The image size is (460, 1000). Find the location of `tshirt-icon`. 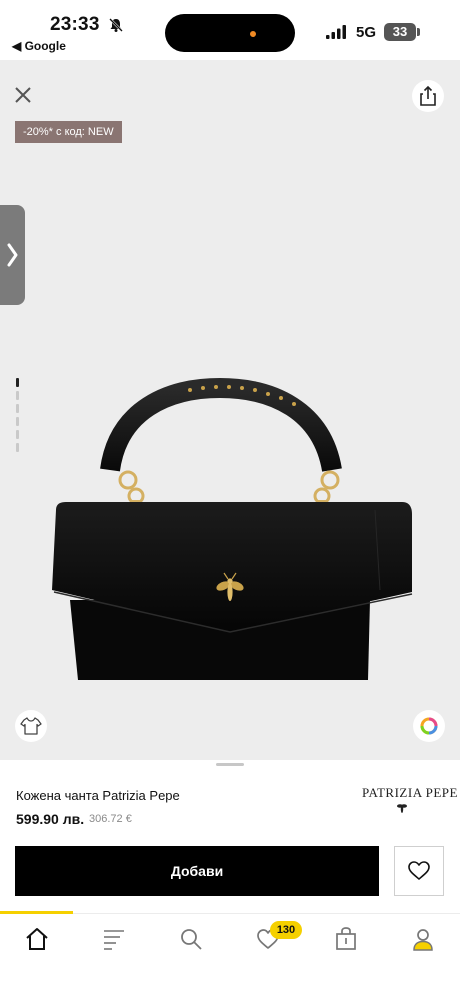

tshirt-icon is located at coordinates (31, 726).